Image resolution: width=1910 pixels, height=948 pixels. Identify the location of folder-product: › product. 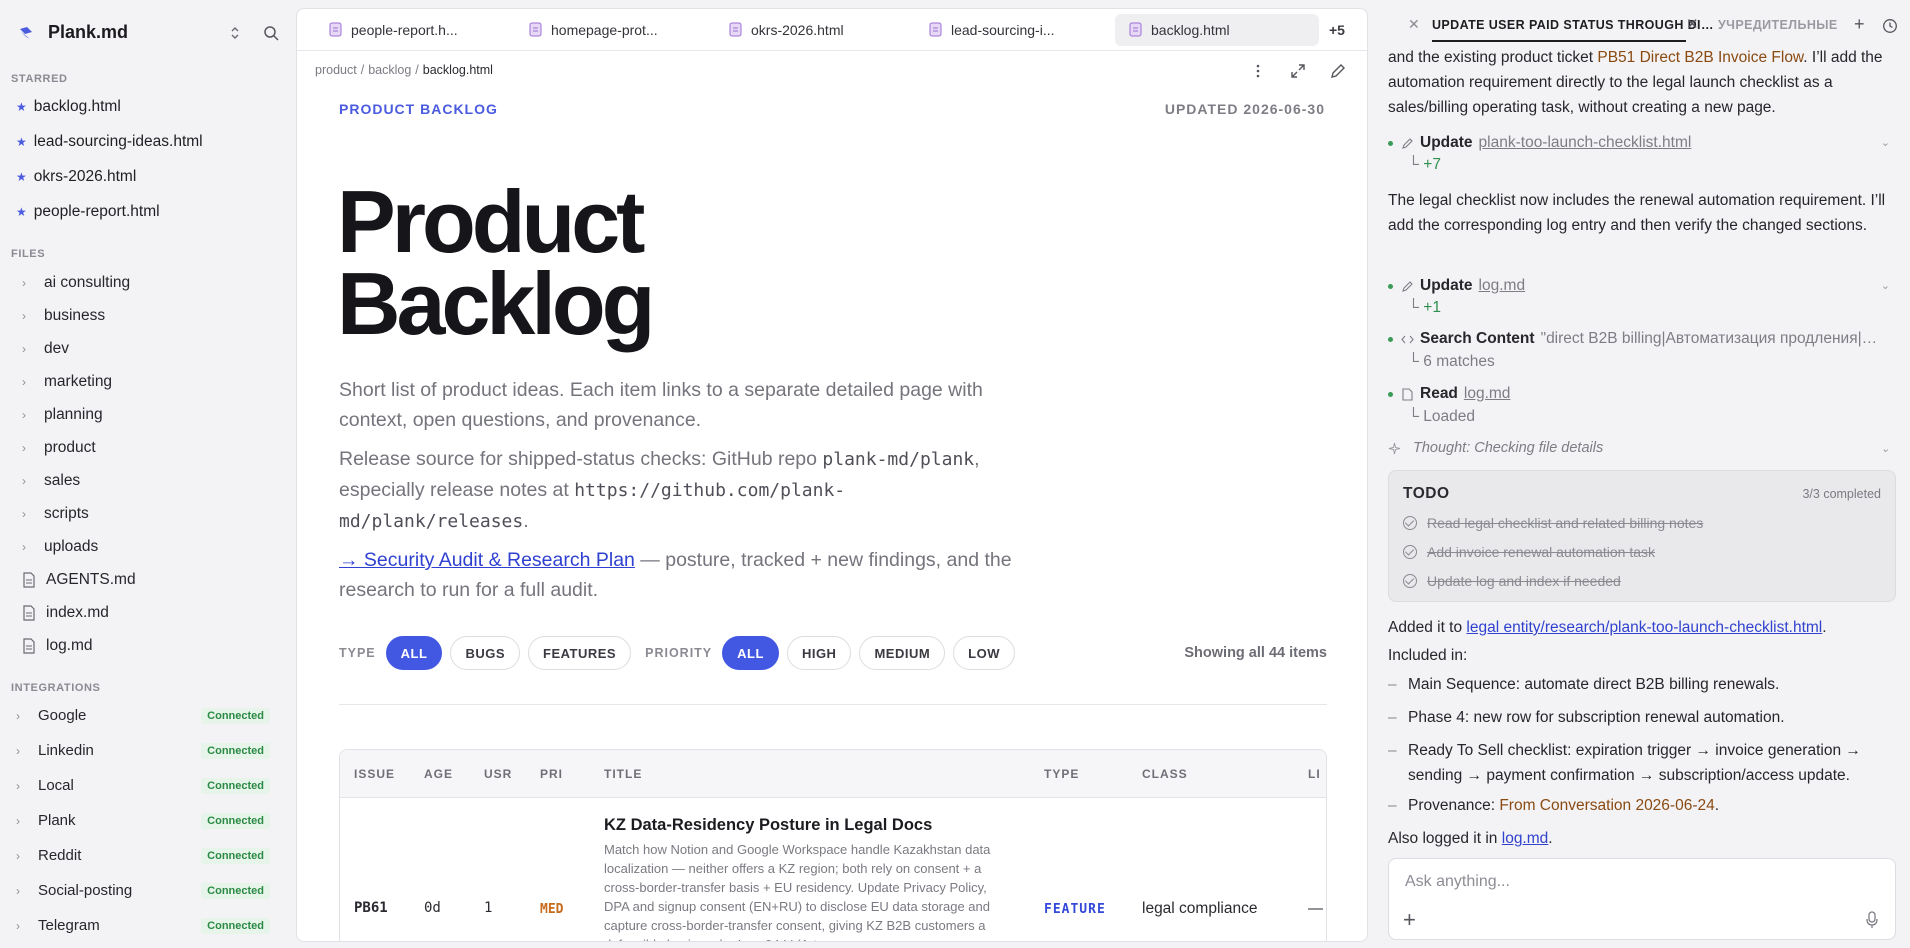
(59, 448).